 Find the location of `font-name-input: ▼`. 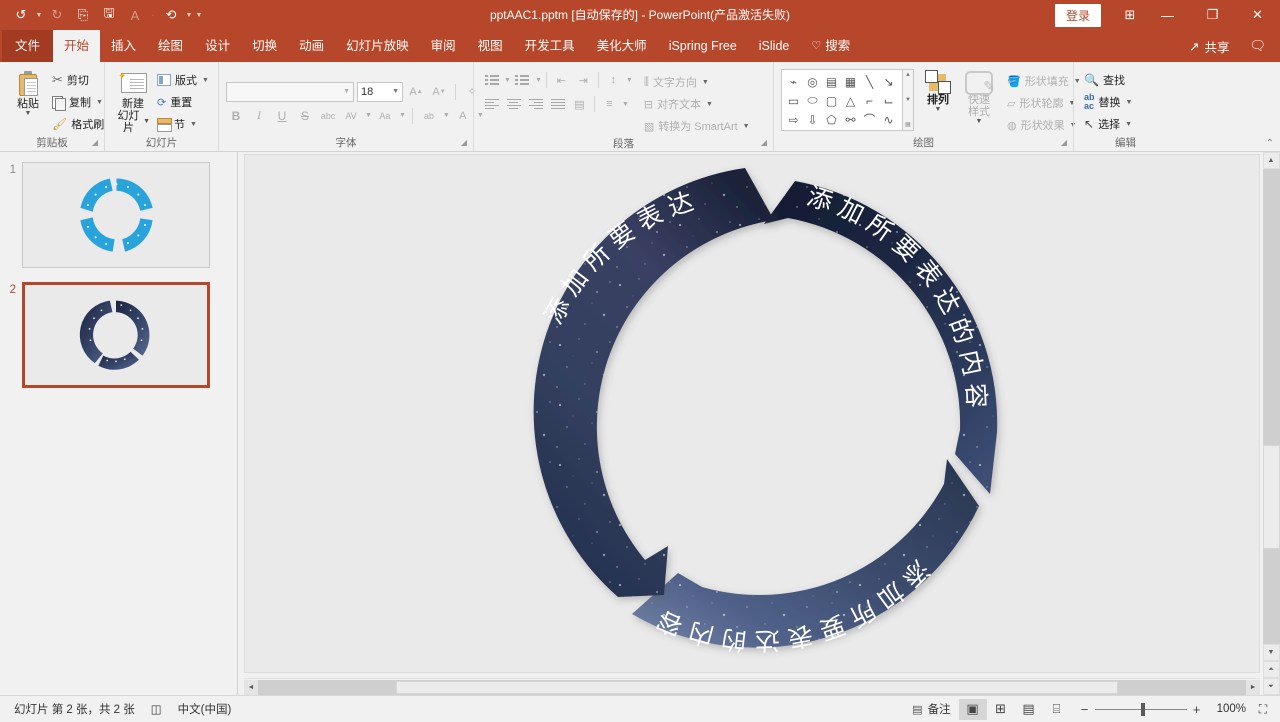

font-name-input: ▼ is located at coordinates (290, 91).